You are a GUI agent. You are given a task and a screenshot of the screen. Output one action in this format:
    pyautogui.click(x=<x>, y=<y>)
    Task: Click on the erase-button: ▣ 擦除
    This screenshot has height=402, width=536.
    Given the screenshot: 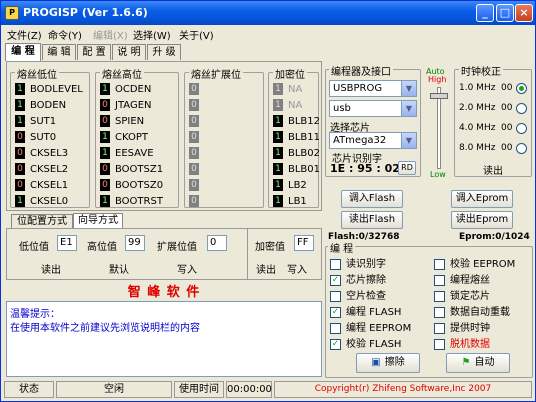 What is the action you would take?
    pyautogui.click(x=388, y=363)
    